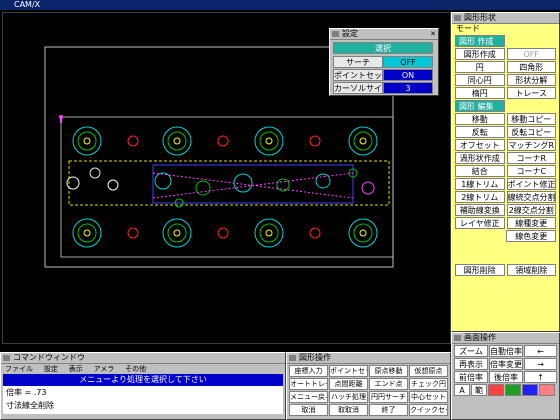 The image size is (560, 420). I want to click on view-button: 自動倍率, so click(506, 351).